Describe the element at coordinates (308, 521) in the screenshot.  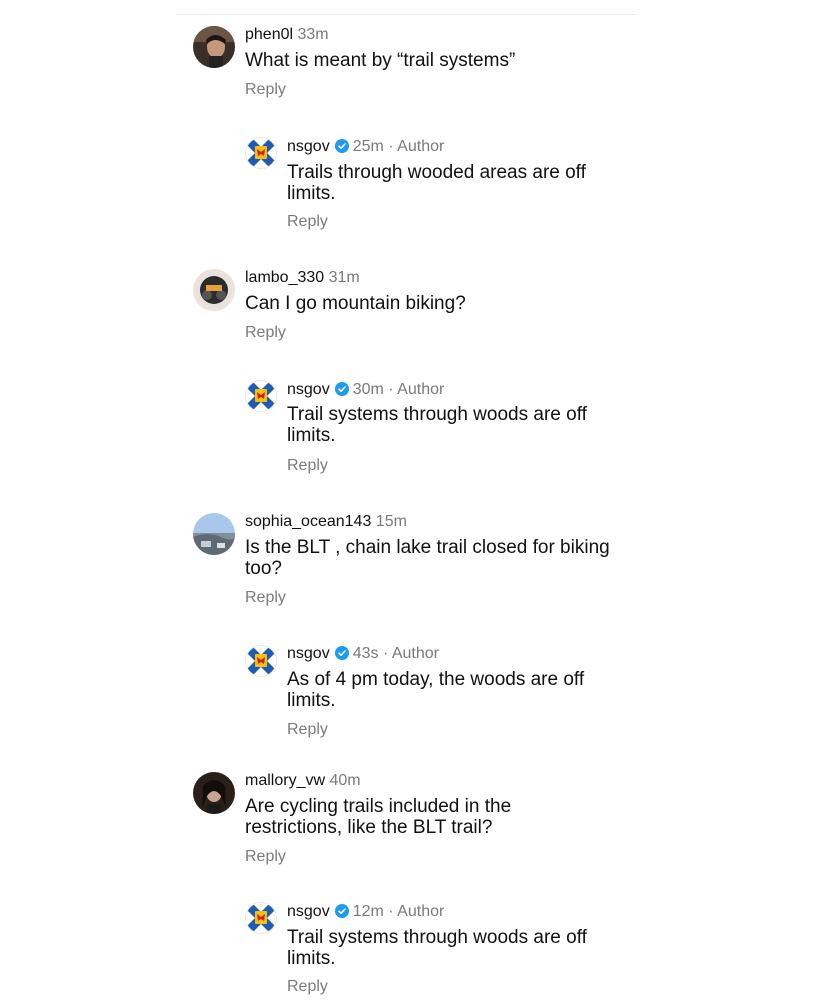
I see `username: sophia_ocean143` at that location.